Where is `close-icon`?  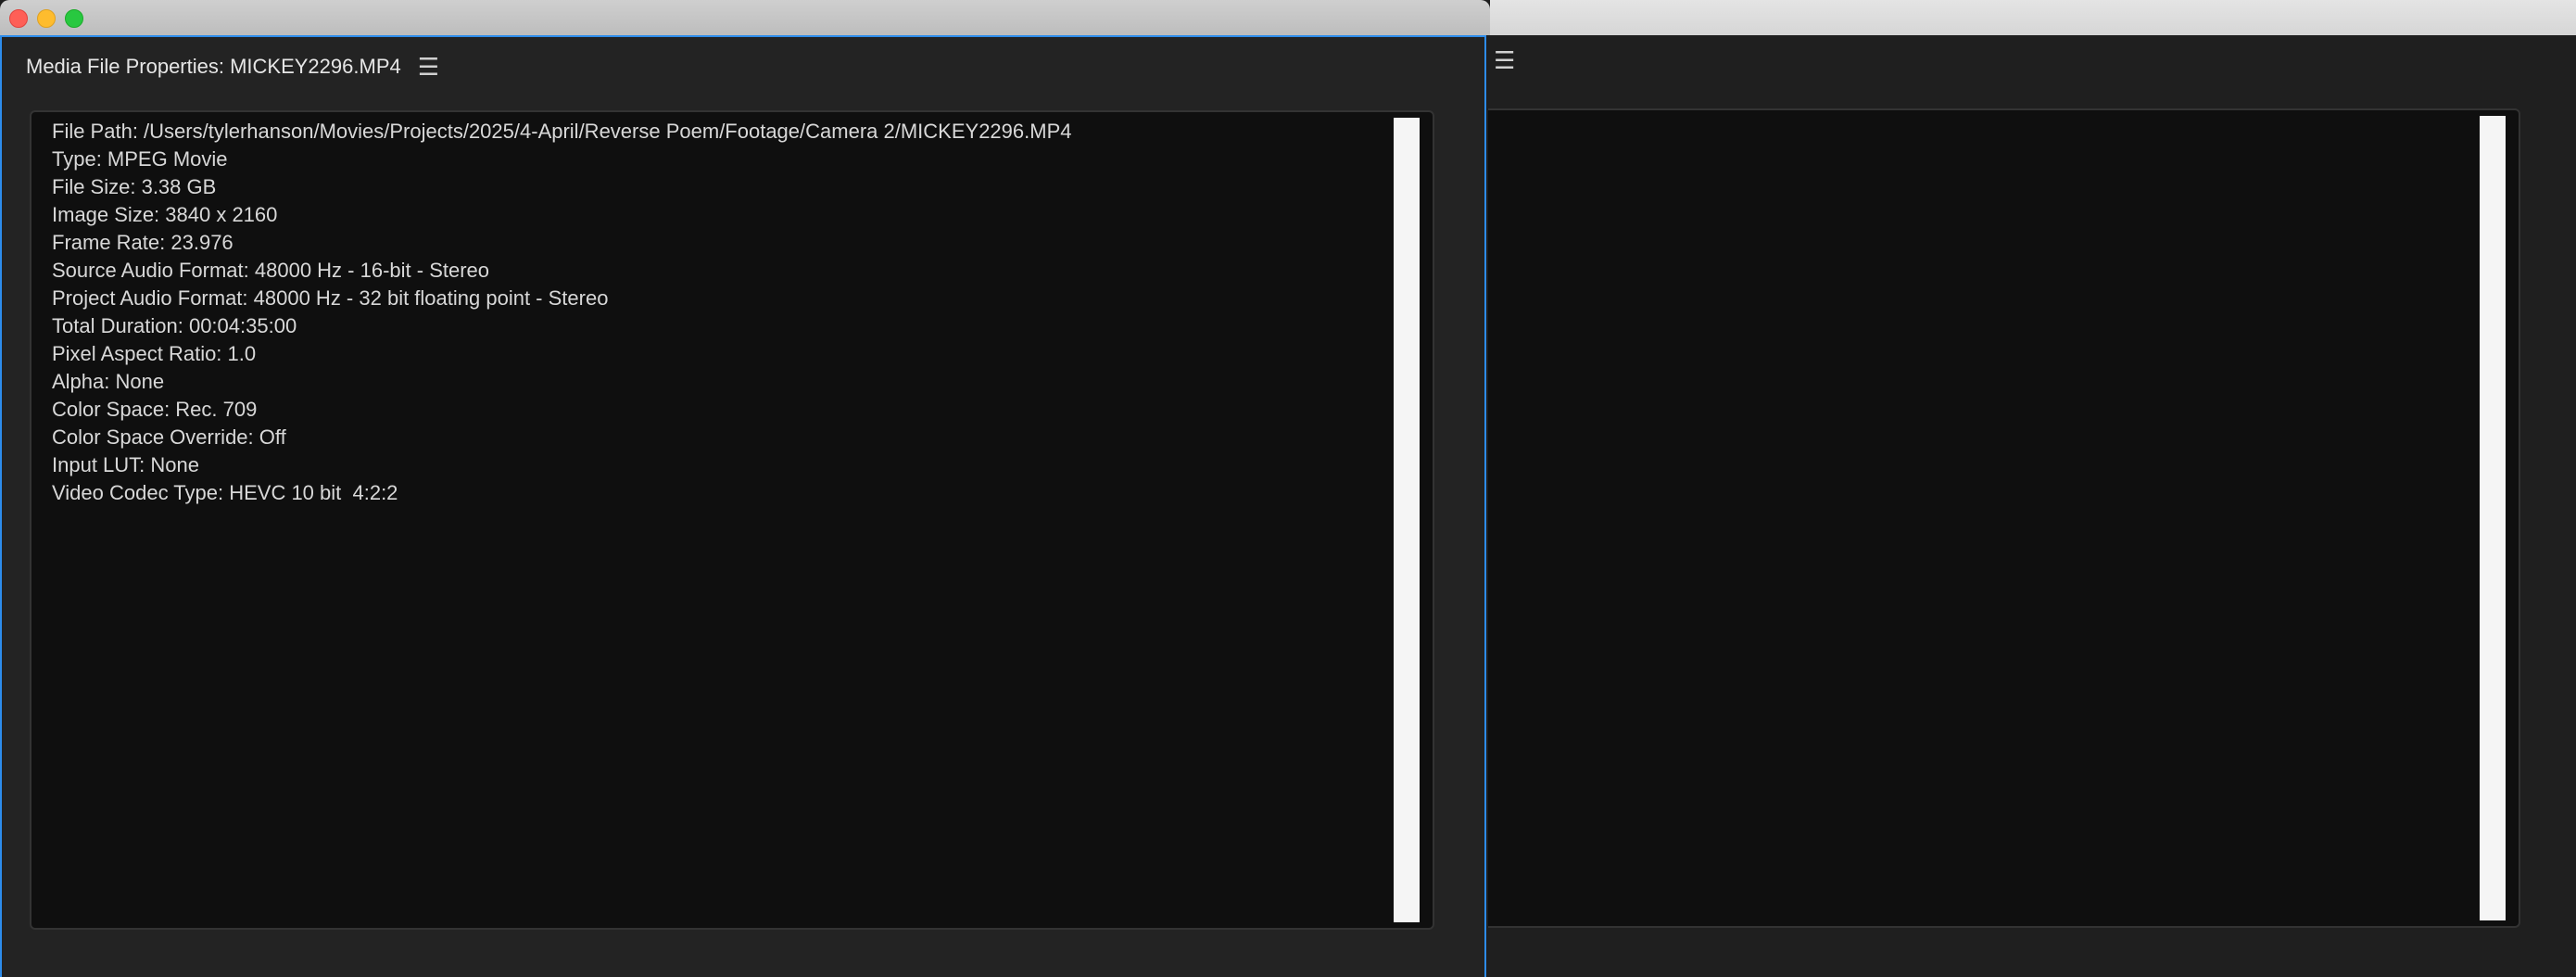
close-icon is located at coordinates (19, 19).